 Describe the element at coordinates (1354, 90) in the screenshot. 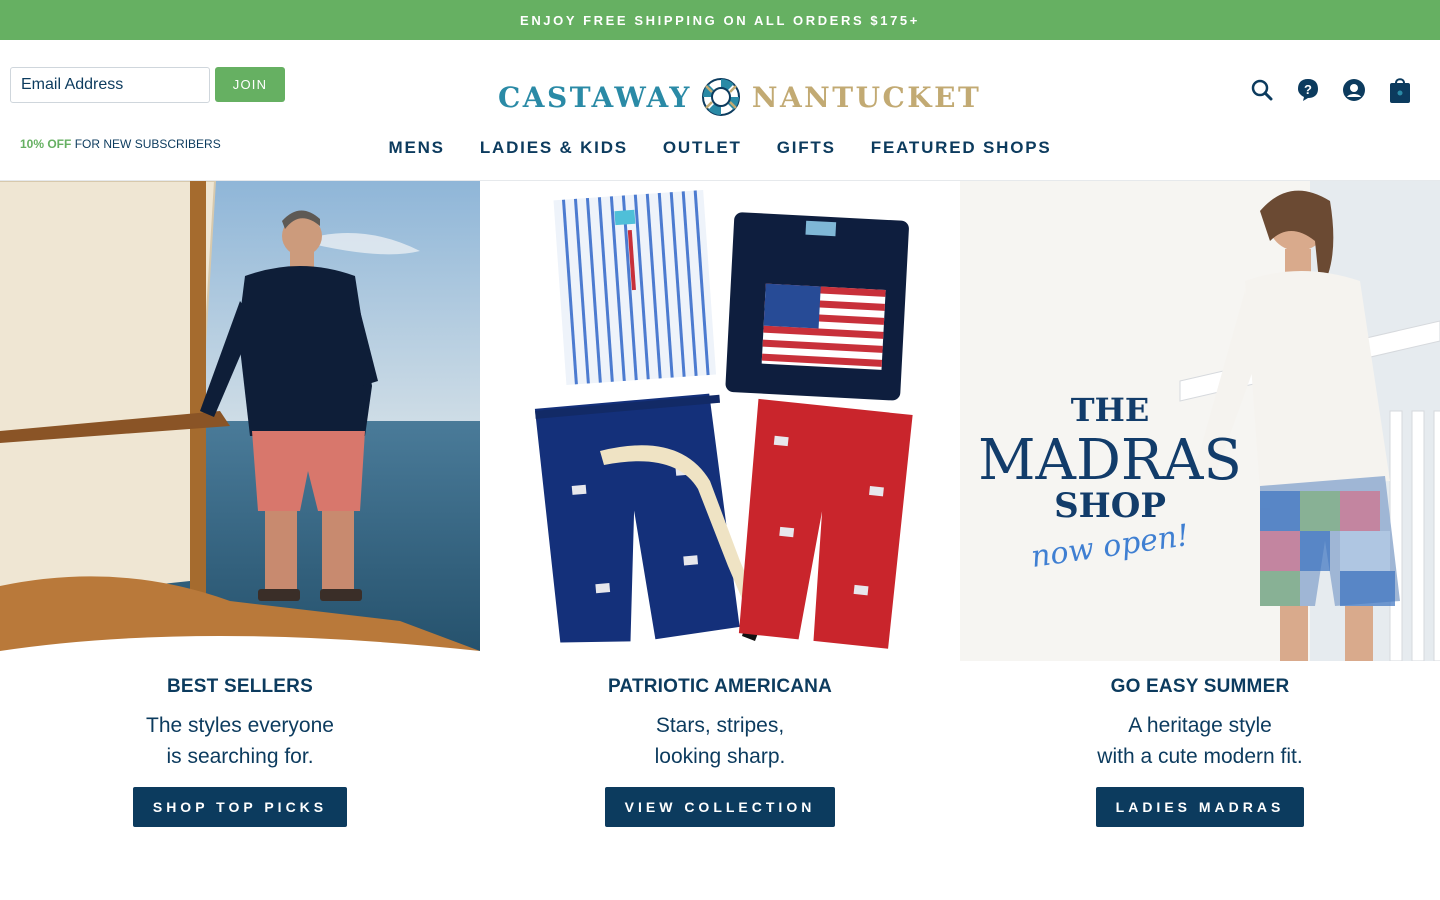

I see `account-icon` at that location.